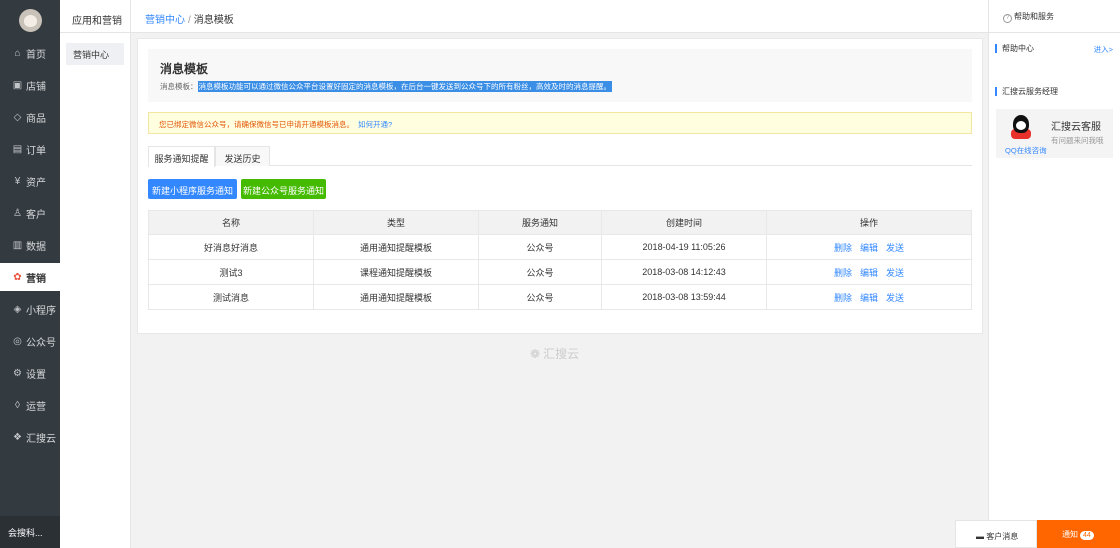 This screenshot has height=548, width=1120. I want to click on sidebar-item-assets: ¥ 资产, so click(30, 181).